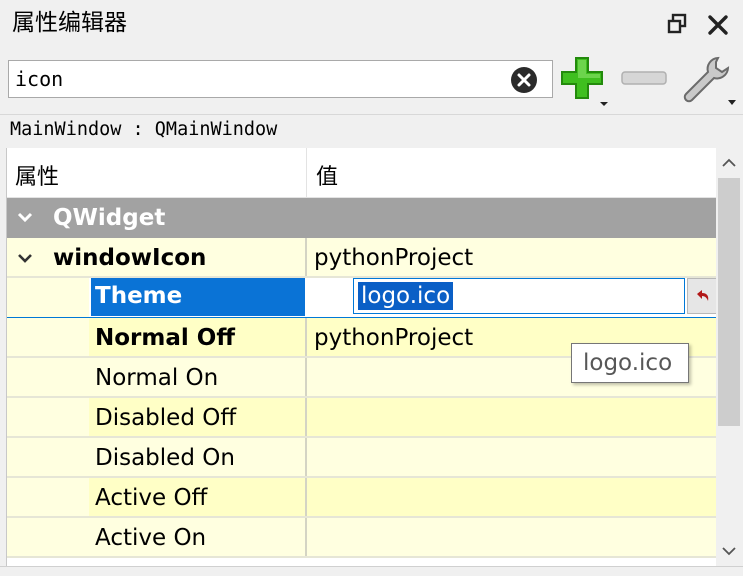 The image size is (743, 576). I want to click on reset-arrow-icon, so click(703, 295).